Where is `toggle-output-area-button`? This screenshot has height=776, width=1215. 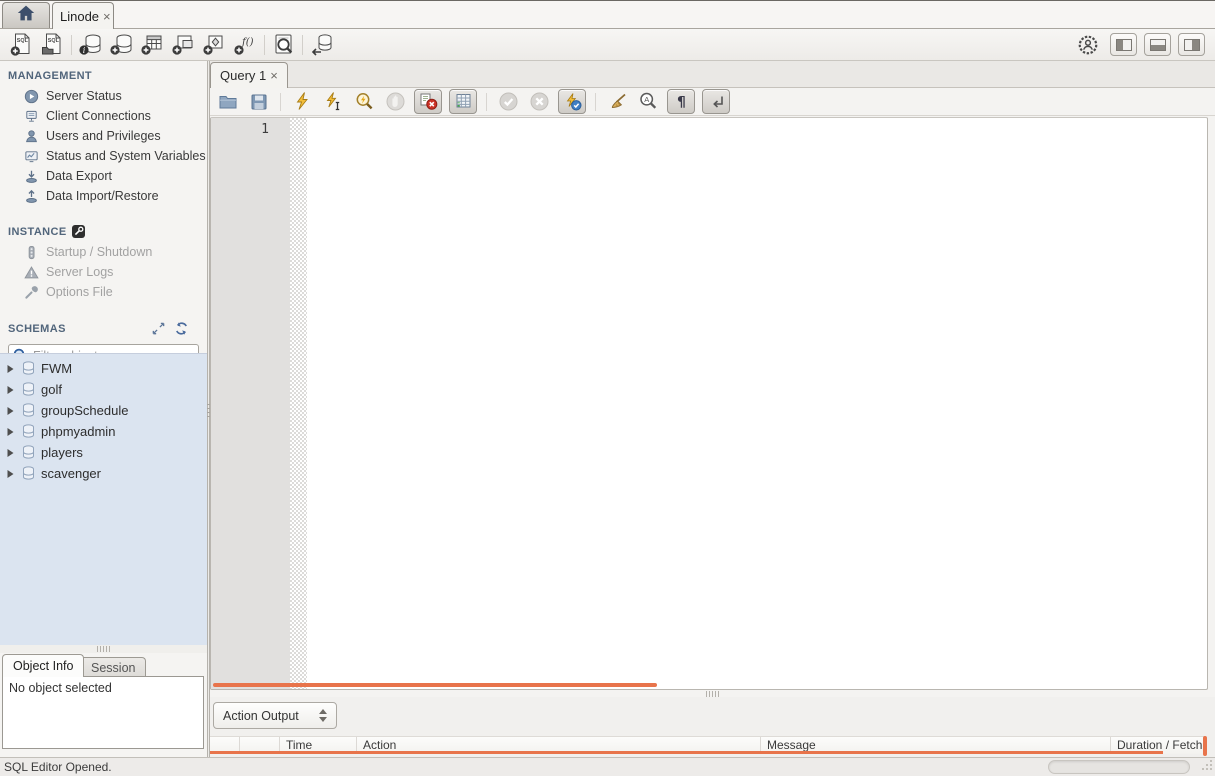 toggle-output-area-button is located at coordinates (1157, 44).